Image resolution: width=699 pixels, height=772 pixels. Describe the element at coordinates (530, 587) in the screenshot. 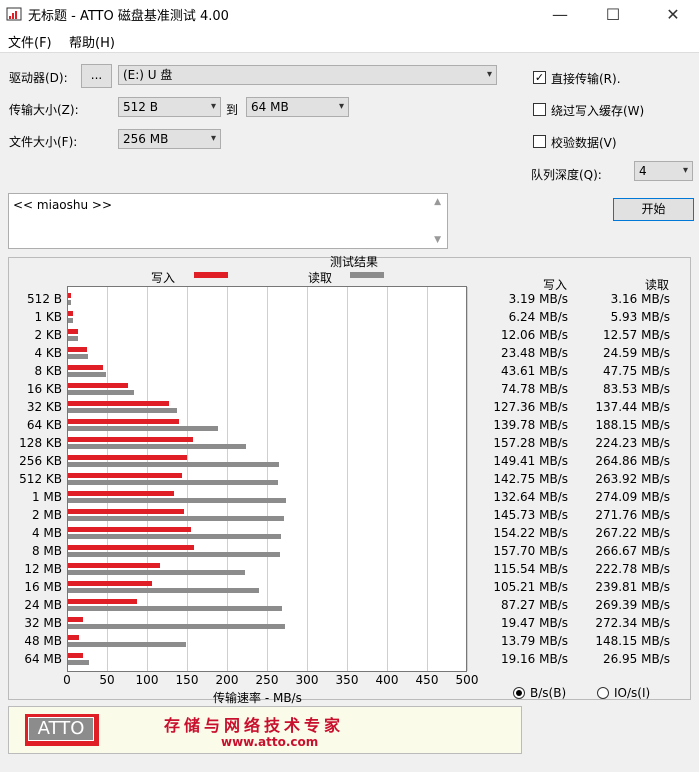

I see `write-value-label: 105.21 MB/s` at that location.